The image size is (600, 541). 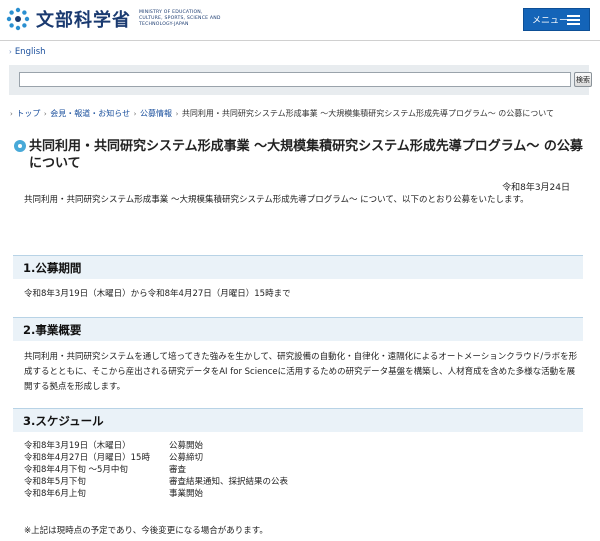 I want to click on schedule-date: 令和8年3月19日（木曜日）, so click(x=77, y=446).